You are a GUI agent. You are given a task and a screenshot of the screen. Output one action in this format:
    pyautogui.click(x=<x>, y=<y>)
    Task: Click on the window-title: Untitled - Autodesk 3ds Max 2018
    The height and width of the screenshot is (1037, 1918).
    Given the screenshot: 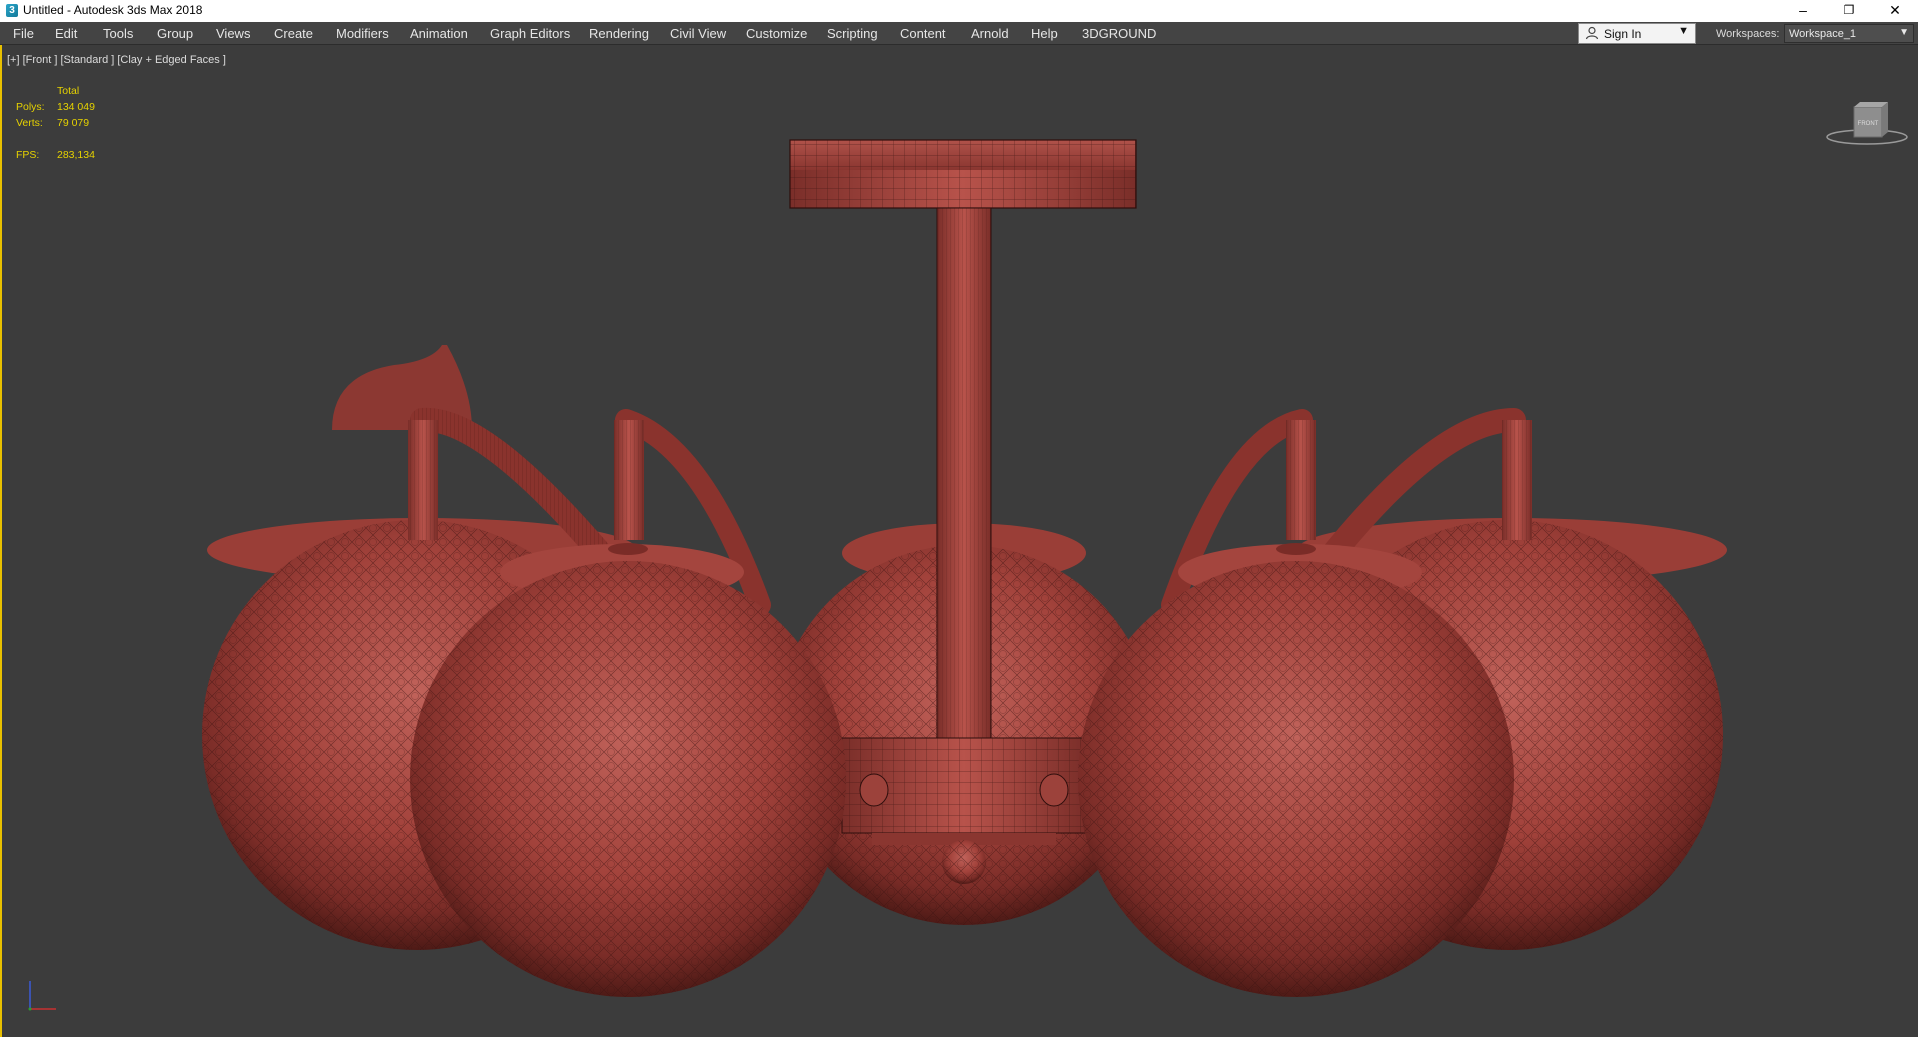 What is the action you would take?
    pyautogui.click(x=113, y=10)
    